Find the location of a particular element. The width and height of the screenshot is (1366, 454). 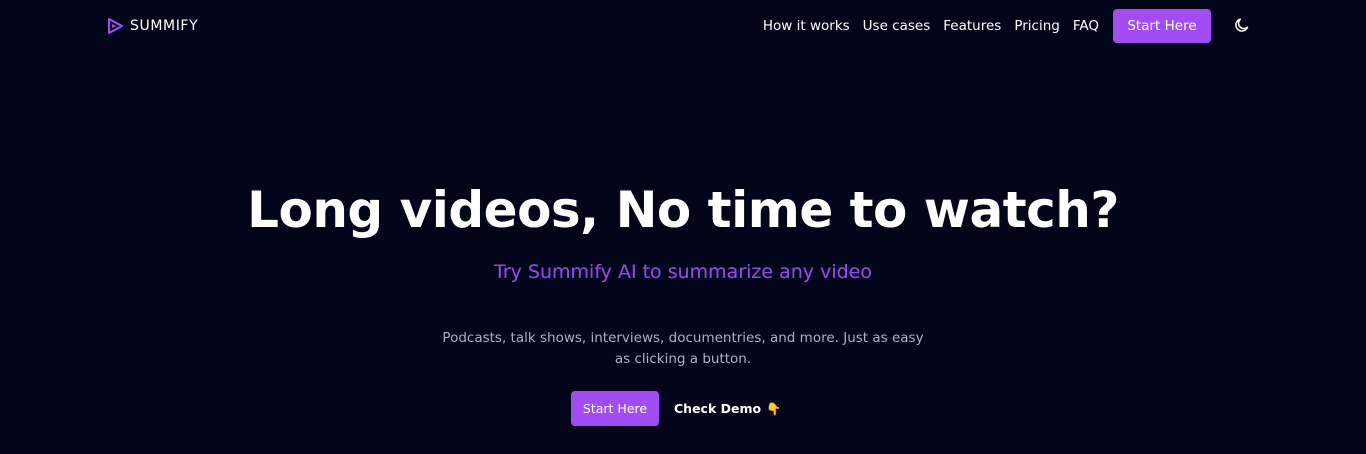

brand-logo-link: SUMMIFY is located at coordinates (152, 26).